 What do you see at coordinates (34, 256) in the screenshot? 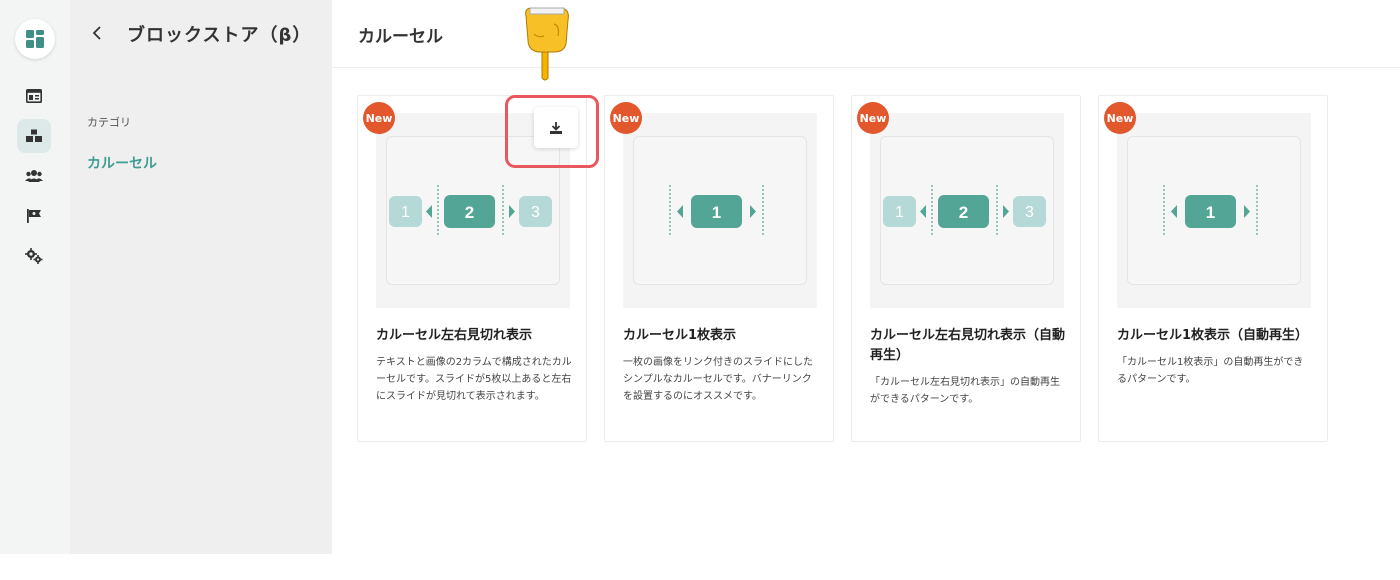
I see `settings-icon` at bounding box center [34, 256].